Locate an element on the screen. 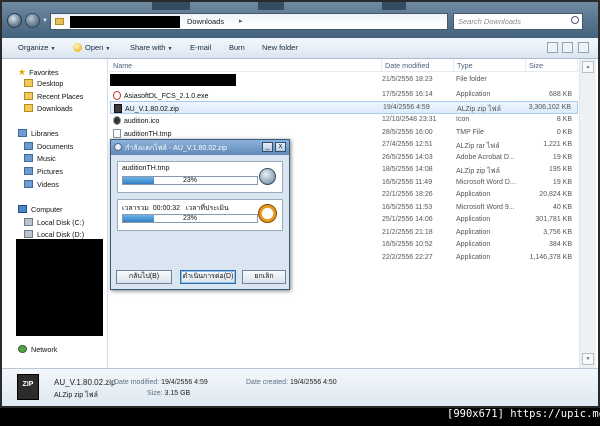  open-icon is located at coordinates (77, 47).